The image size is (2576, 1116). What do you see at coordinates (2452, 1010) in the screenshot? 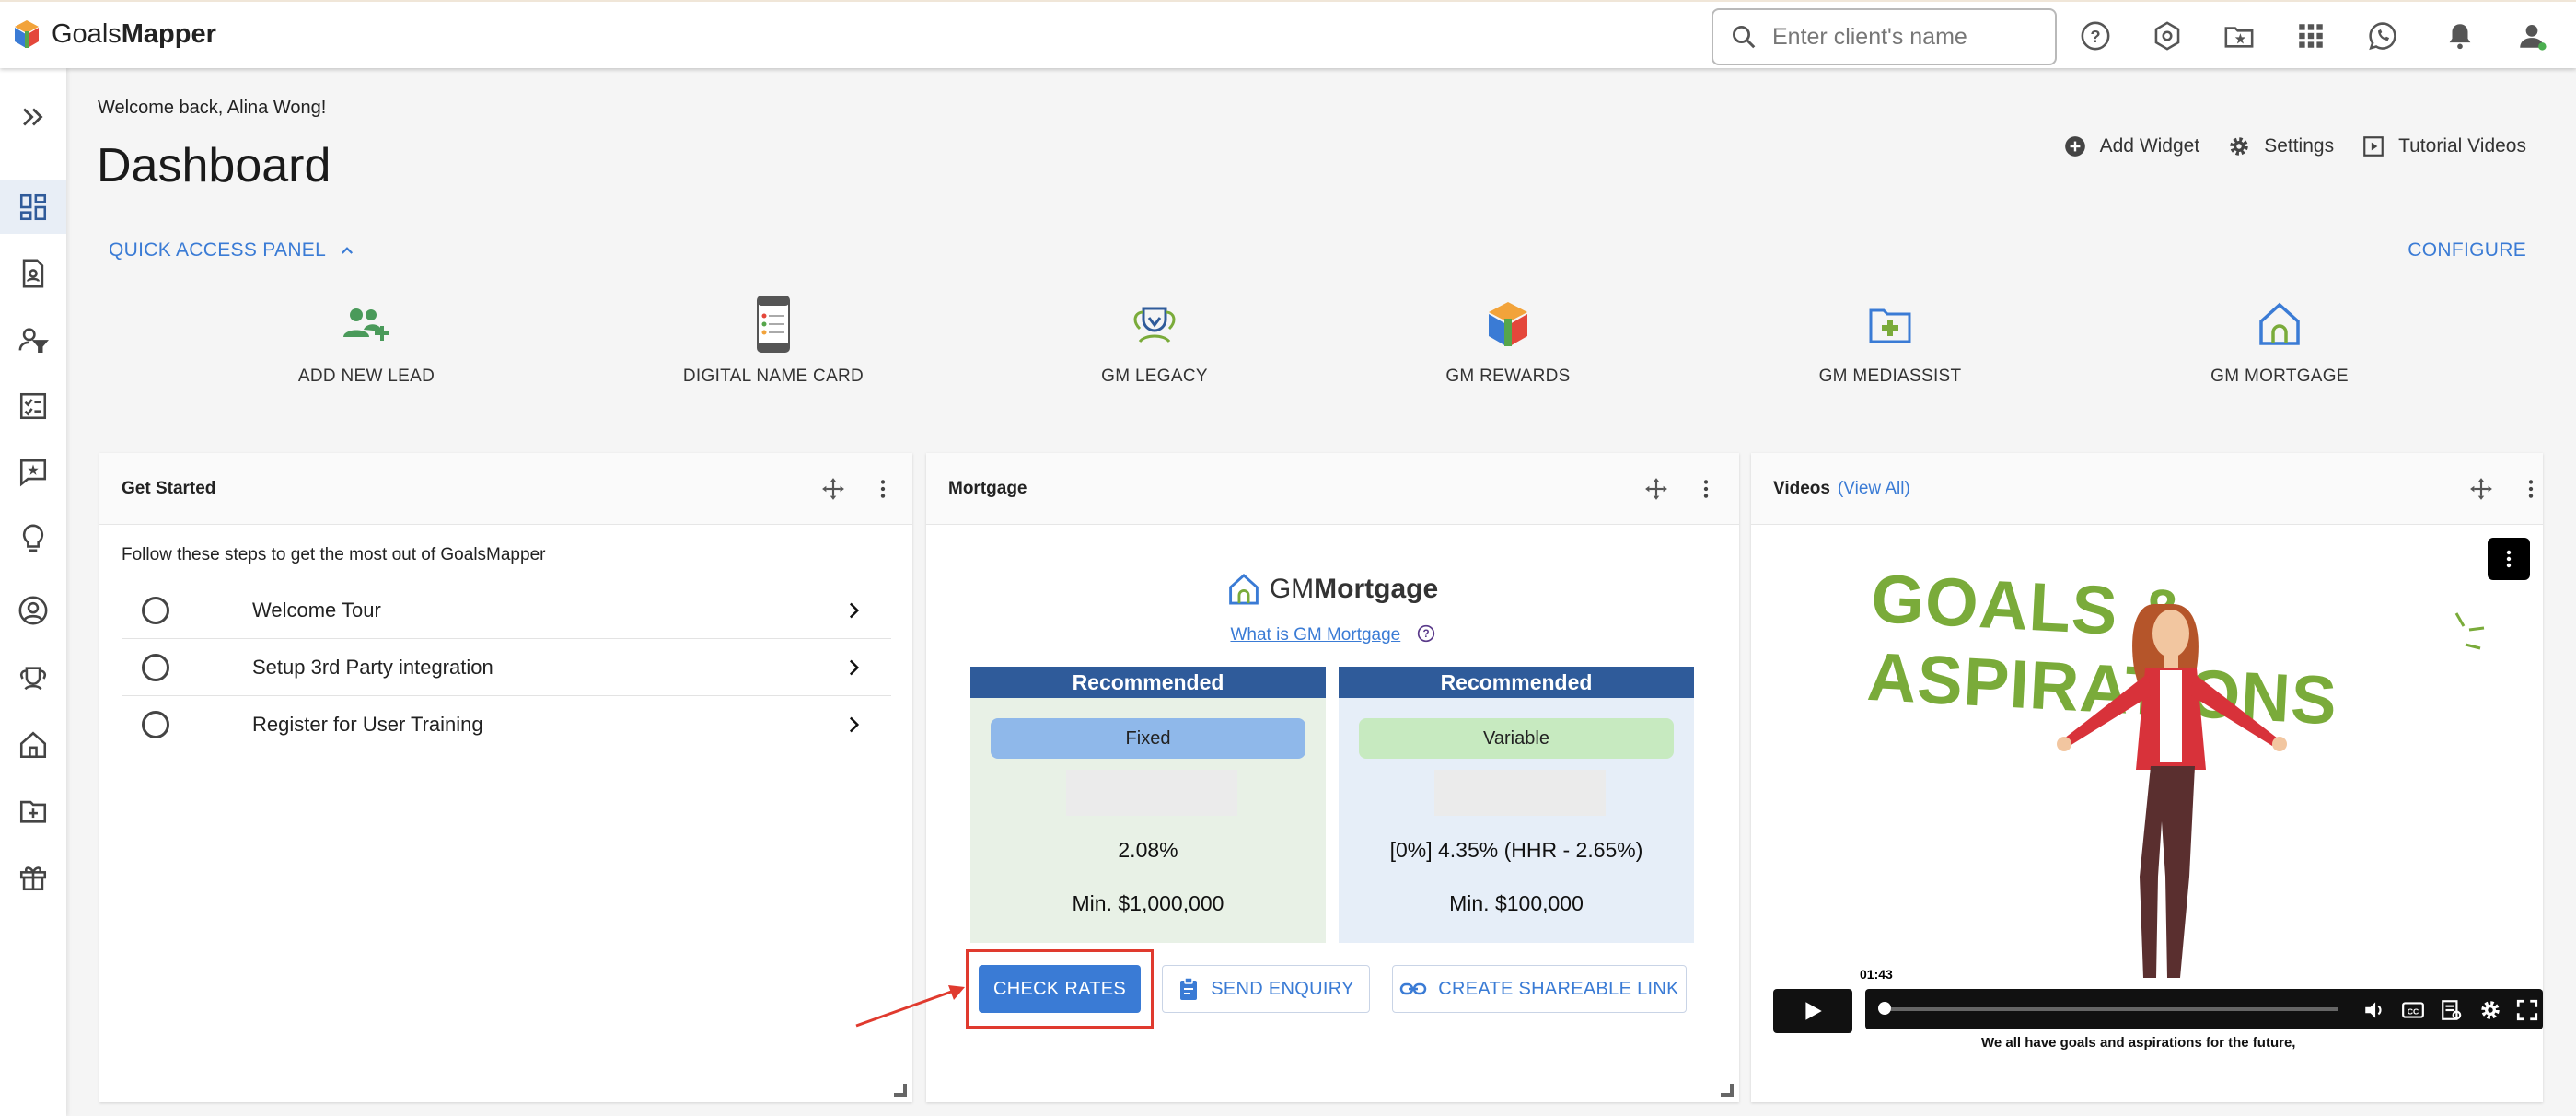
I see `transcript-icon` at bounding box center [2452, 1010].